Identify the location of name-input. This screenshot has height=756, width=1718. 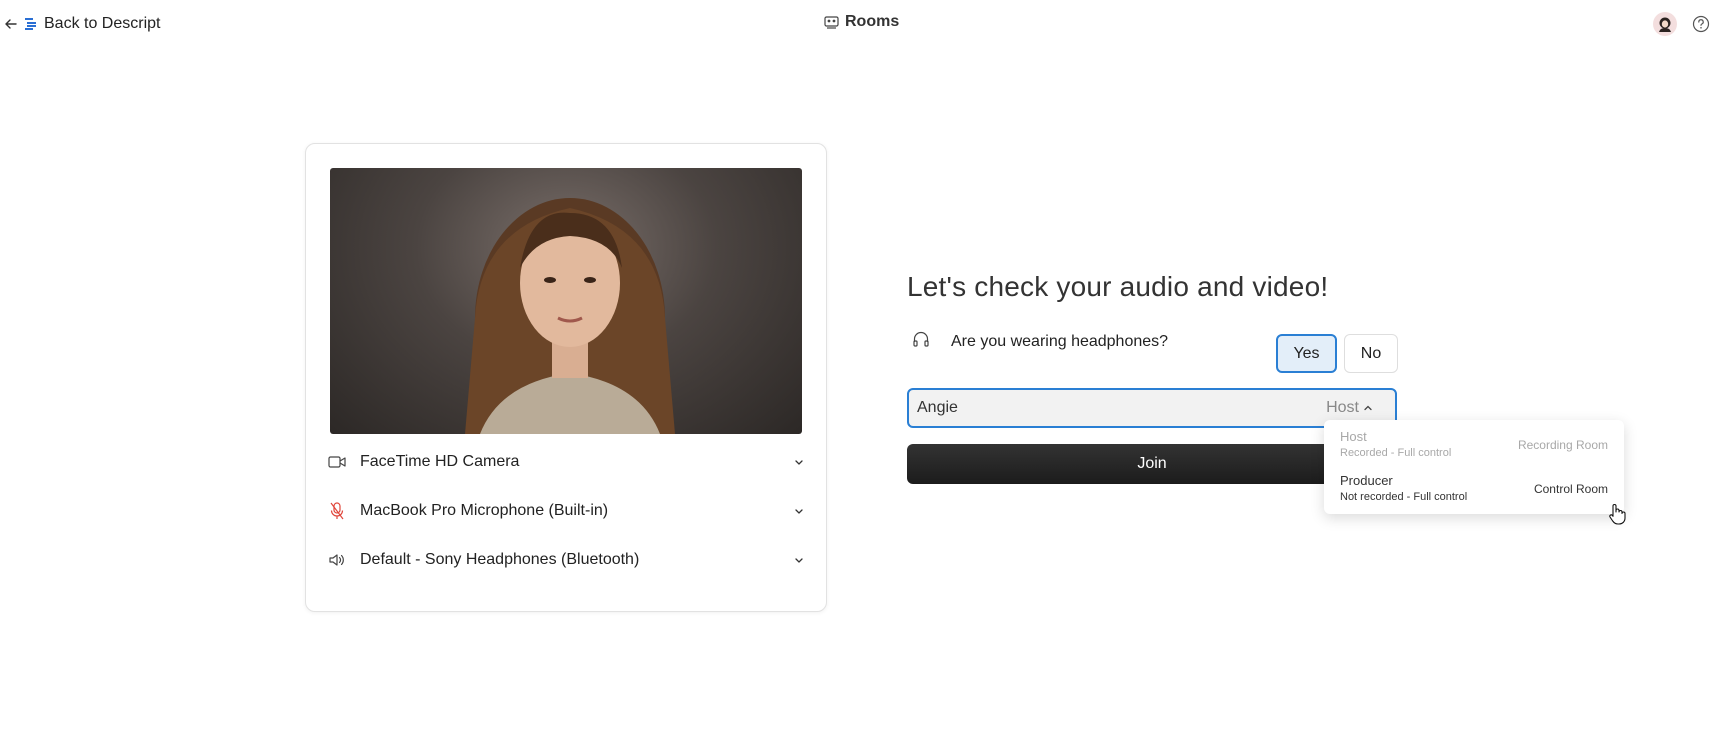
(1092, 408).